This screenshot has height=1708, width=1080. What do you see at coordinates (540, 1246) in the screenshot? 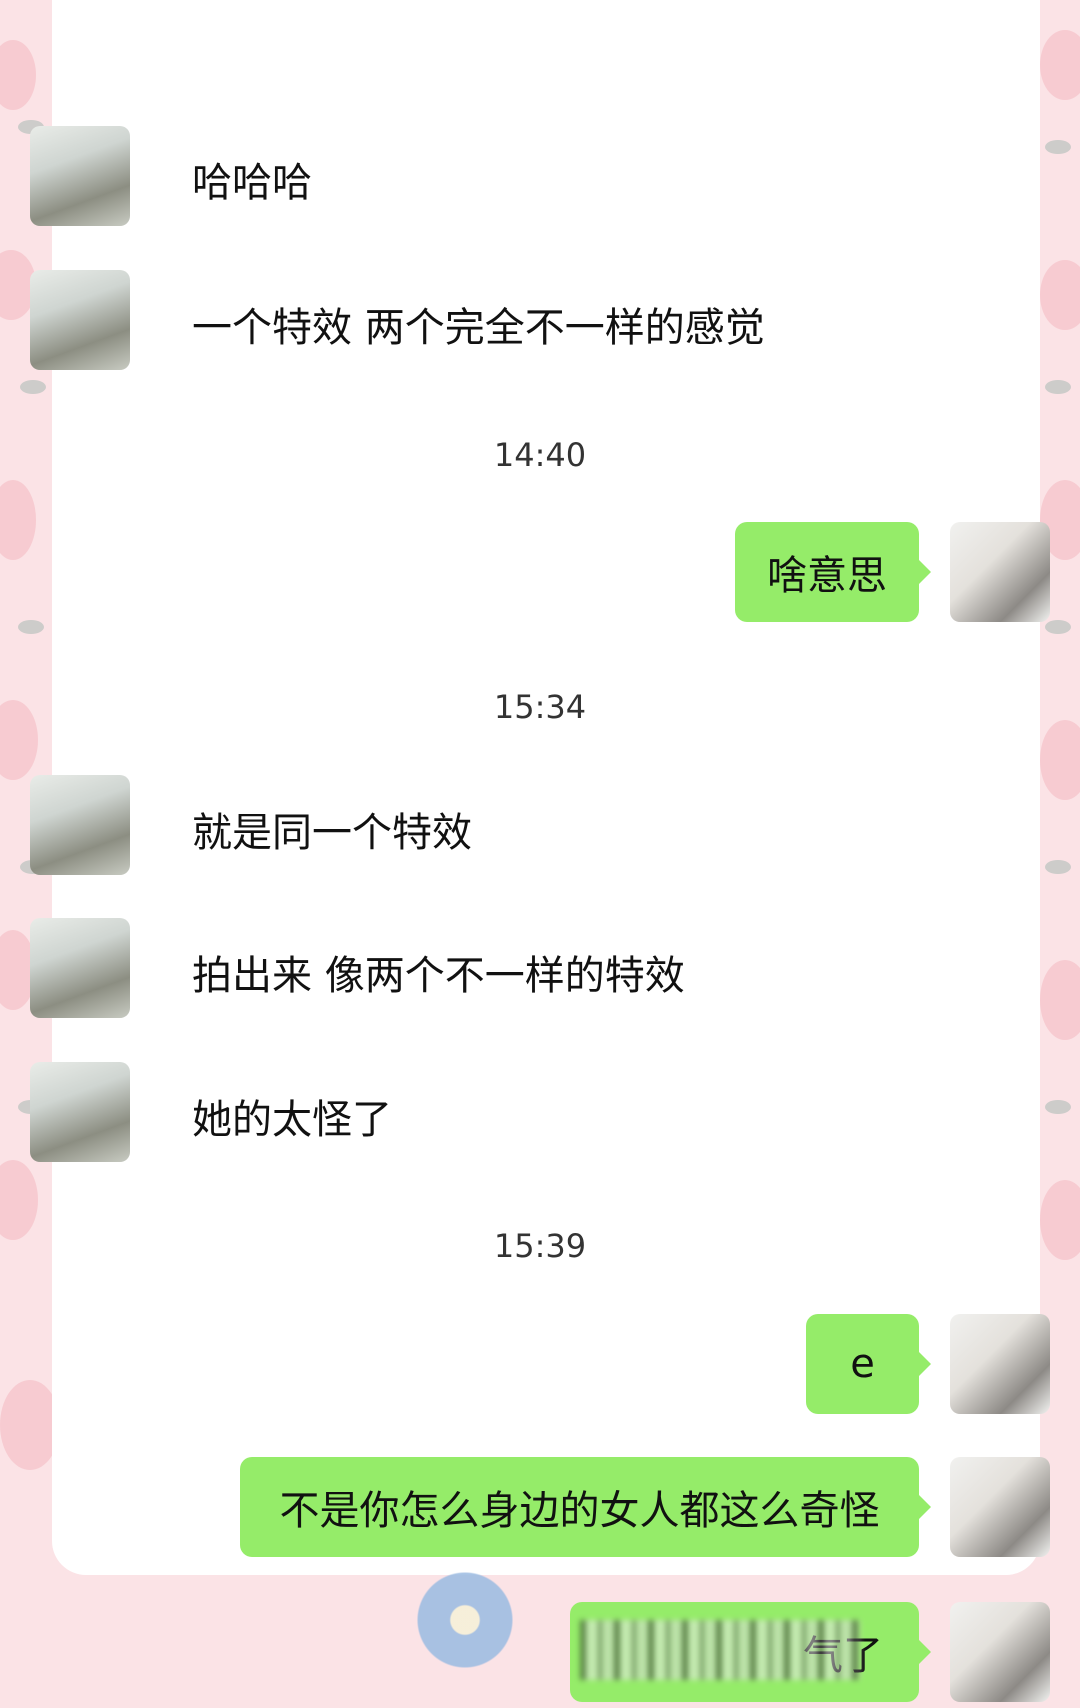
I see `timestamp: 15:39` at bounding box center [540, 1246].